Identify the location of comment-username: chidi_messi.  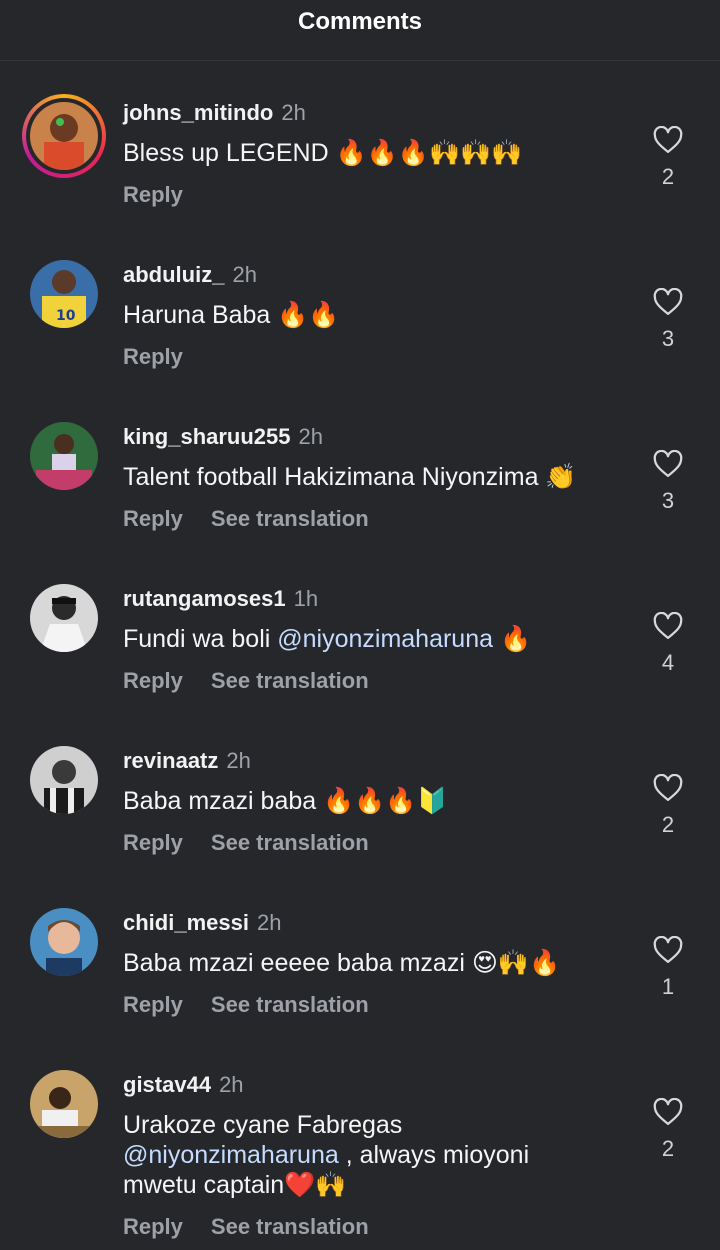
(186, 922).